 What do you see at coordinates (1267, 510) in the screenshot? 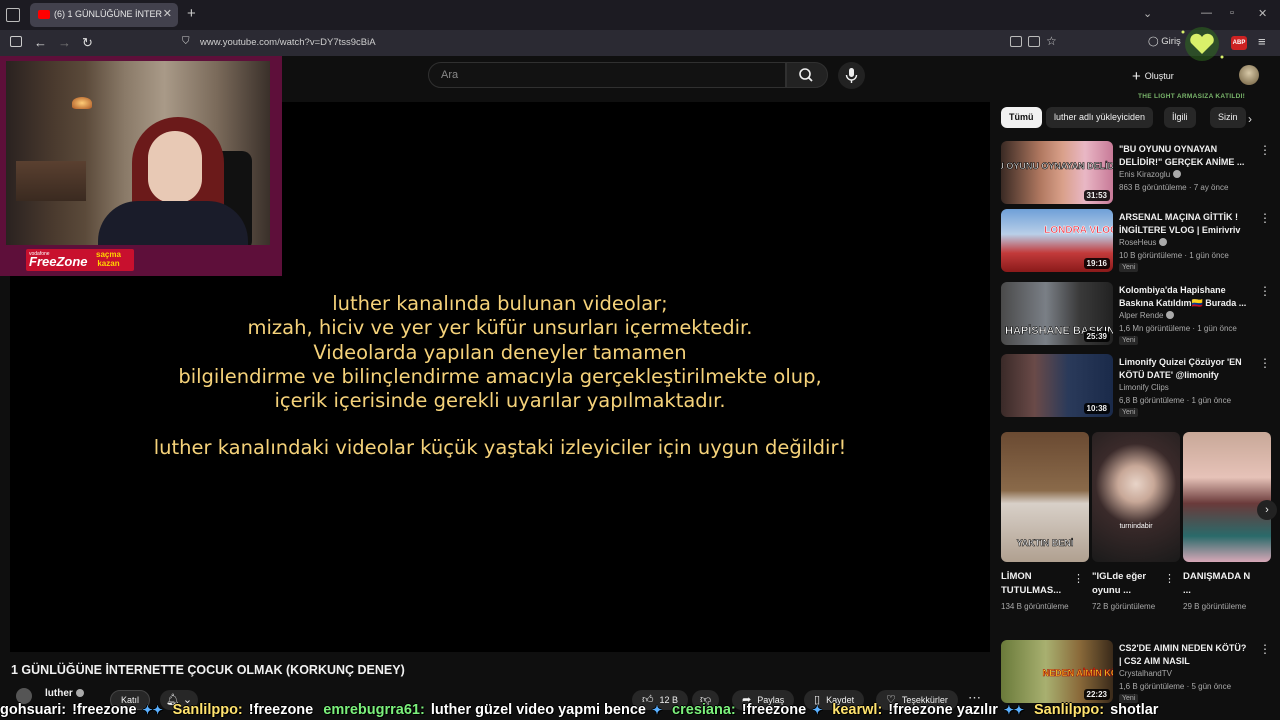
I see `shorts-next-button: ›` at bounding box center [1267, 510].